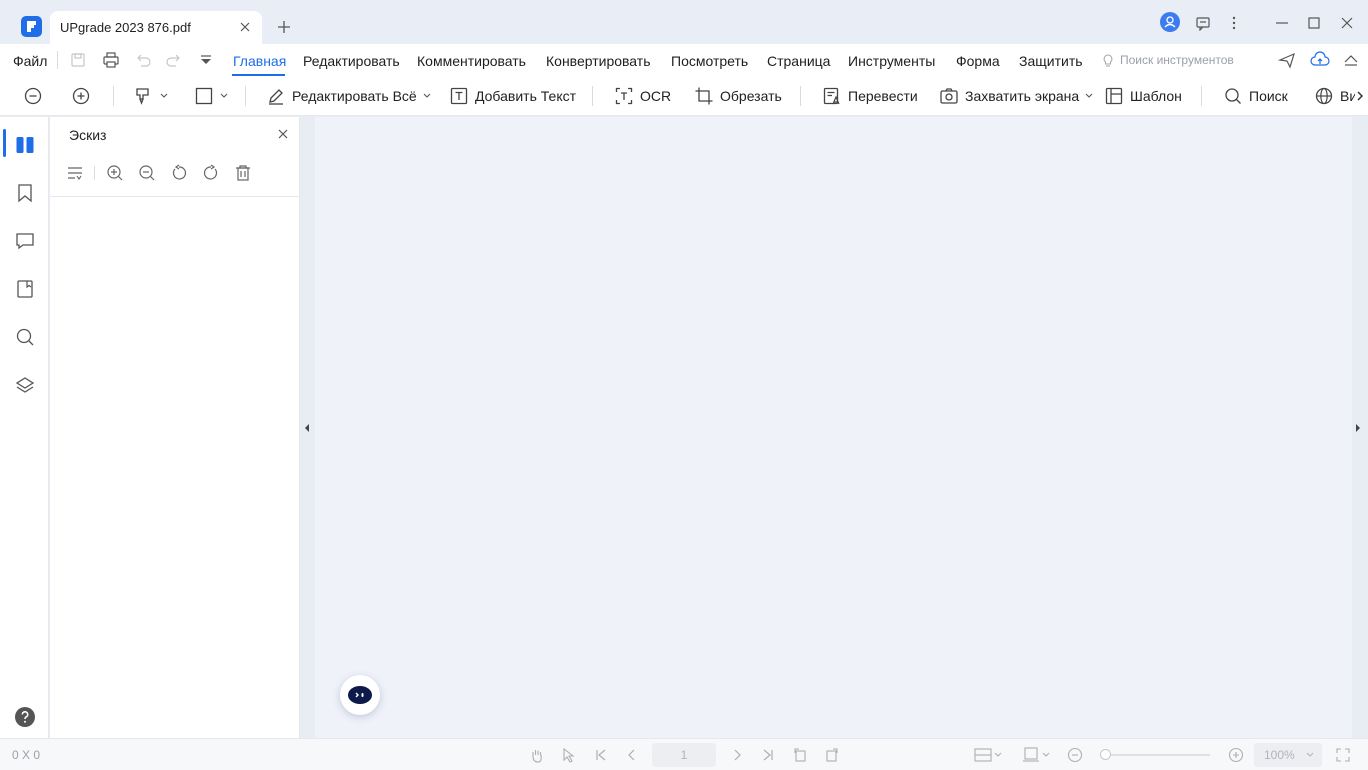 The height and width of the screenshot is (770, 1368). What do you see at coordinates (1203, 23) in the screenshot?
I see `feedback-message-icon` at bounding box center [1203, 23].